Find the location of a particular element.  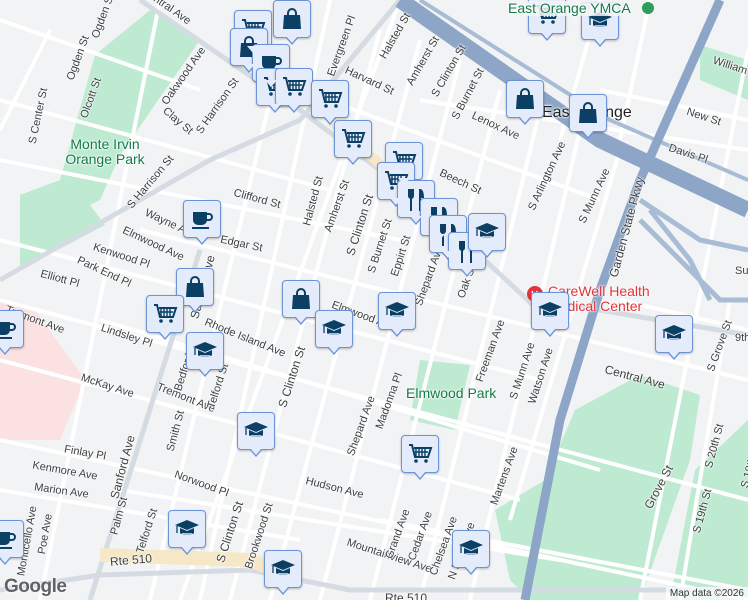

park-label: Elmwood Park is located at coordinates (451, 393).